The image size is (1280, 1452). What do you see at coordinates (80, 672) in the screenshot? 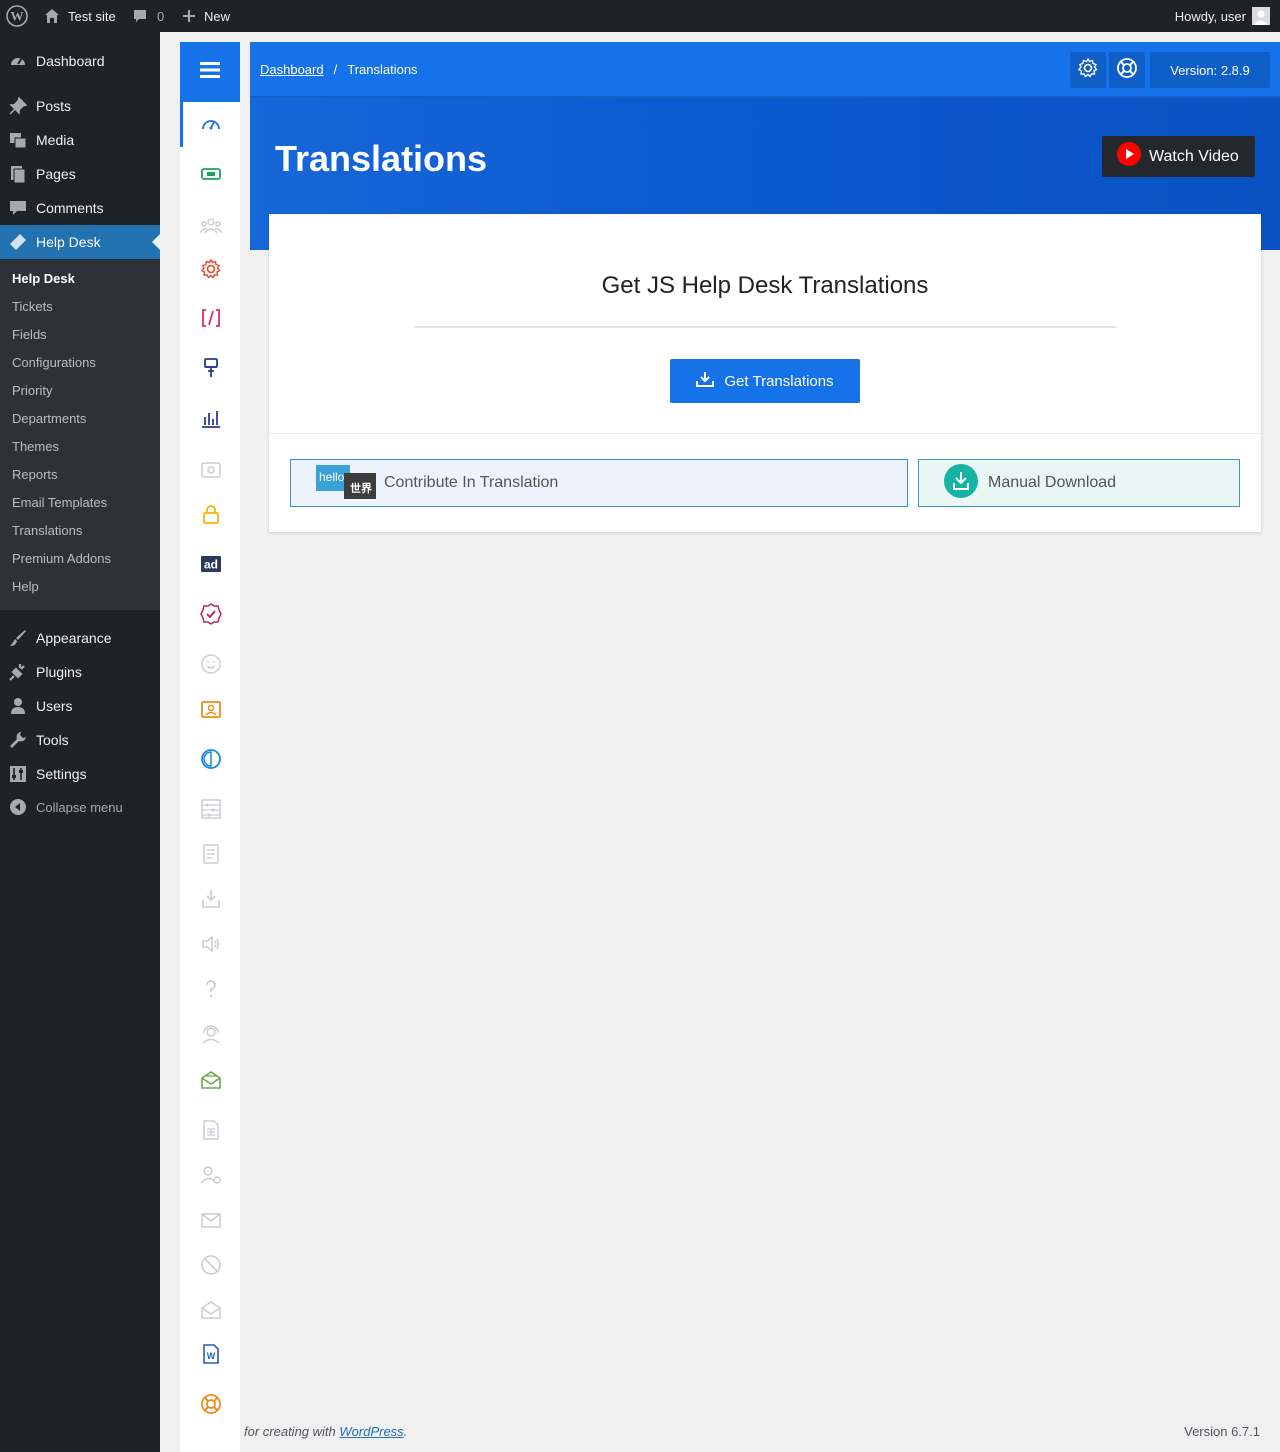
I see `menu-plugins: Plugins` at bounding box center [80, 672].